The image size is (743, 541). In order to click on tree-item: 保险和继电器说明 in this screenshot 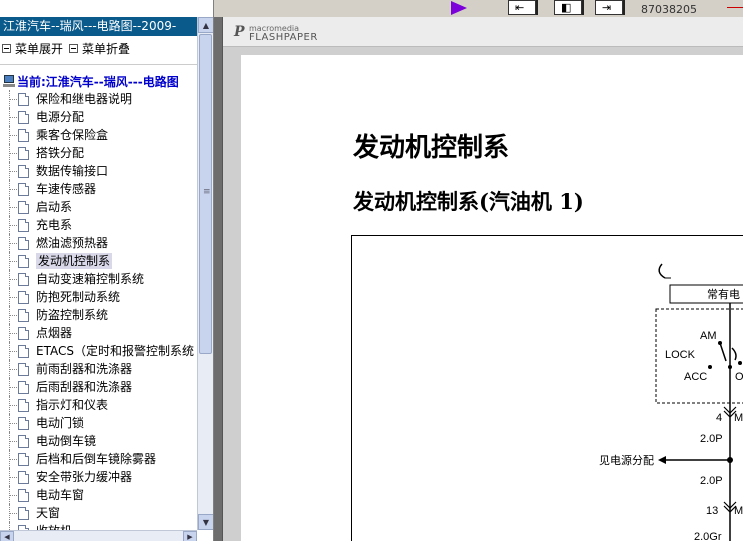, I will do `click(98, 99)`.